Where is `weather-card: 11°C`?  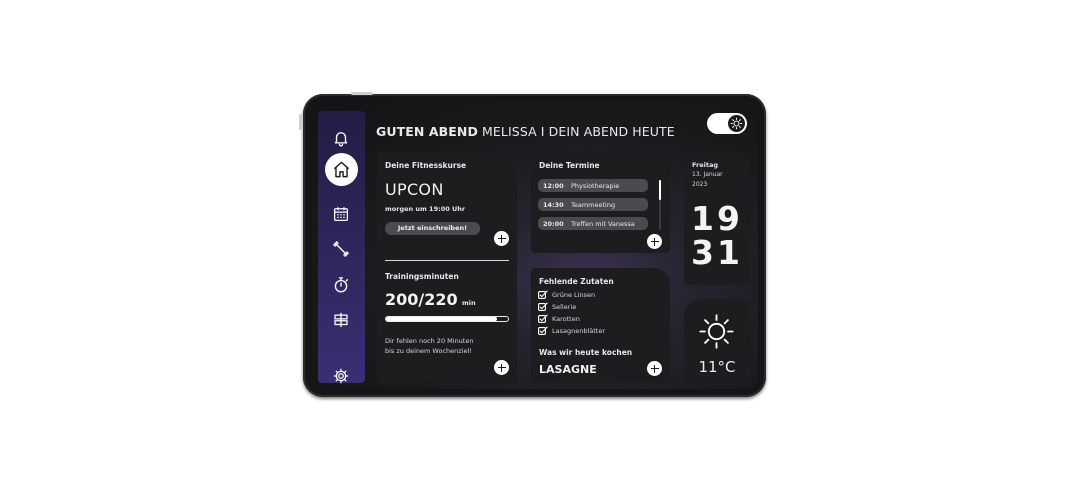 weather-card: 11°C is located at coordinates (717, 341).